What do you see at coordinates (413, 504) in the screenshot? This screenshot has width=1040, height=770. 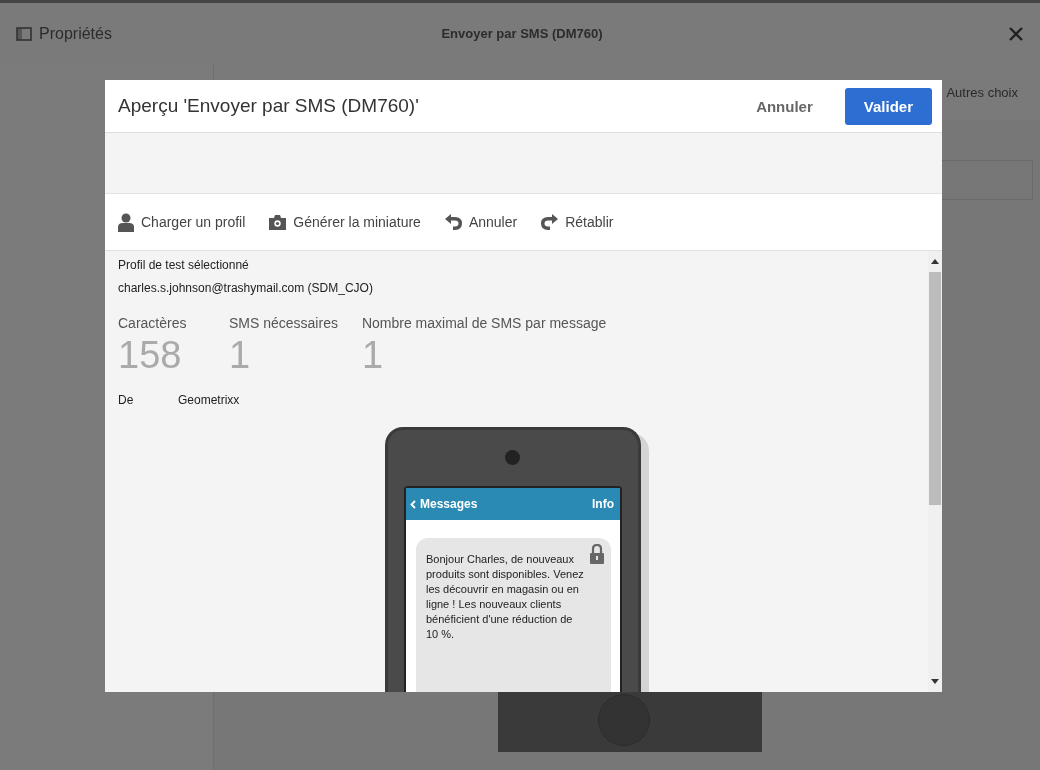 I see `chevron-left-icon` at bounding box center [413, 504].